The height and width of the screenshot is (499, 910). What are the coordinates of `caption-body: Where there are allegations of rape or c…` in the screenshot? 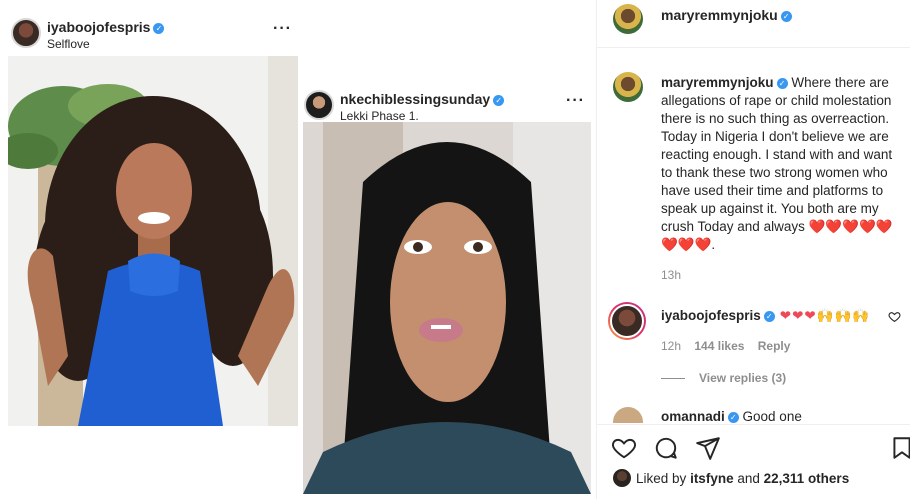 It's located at (777, 163).